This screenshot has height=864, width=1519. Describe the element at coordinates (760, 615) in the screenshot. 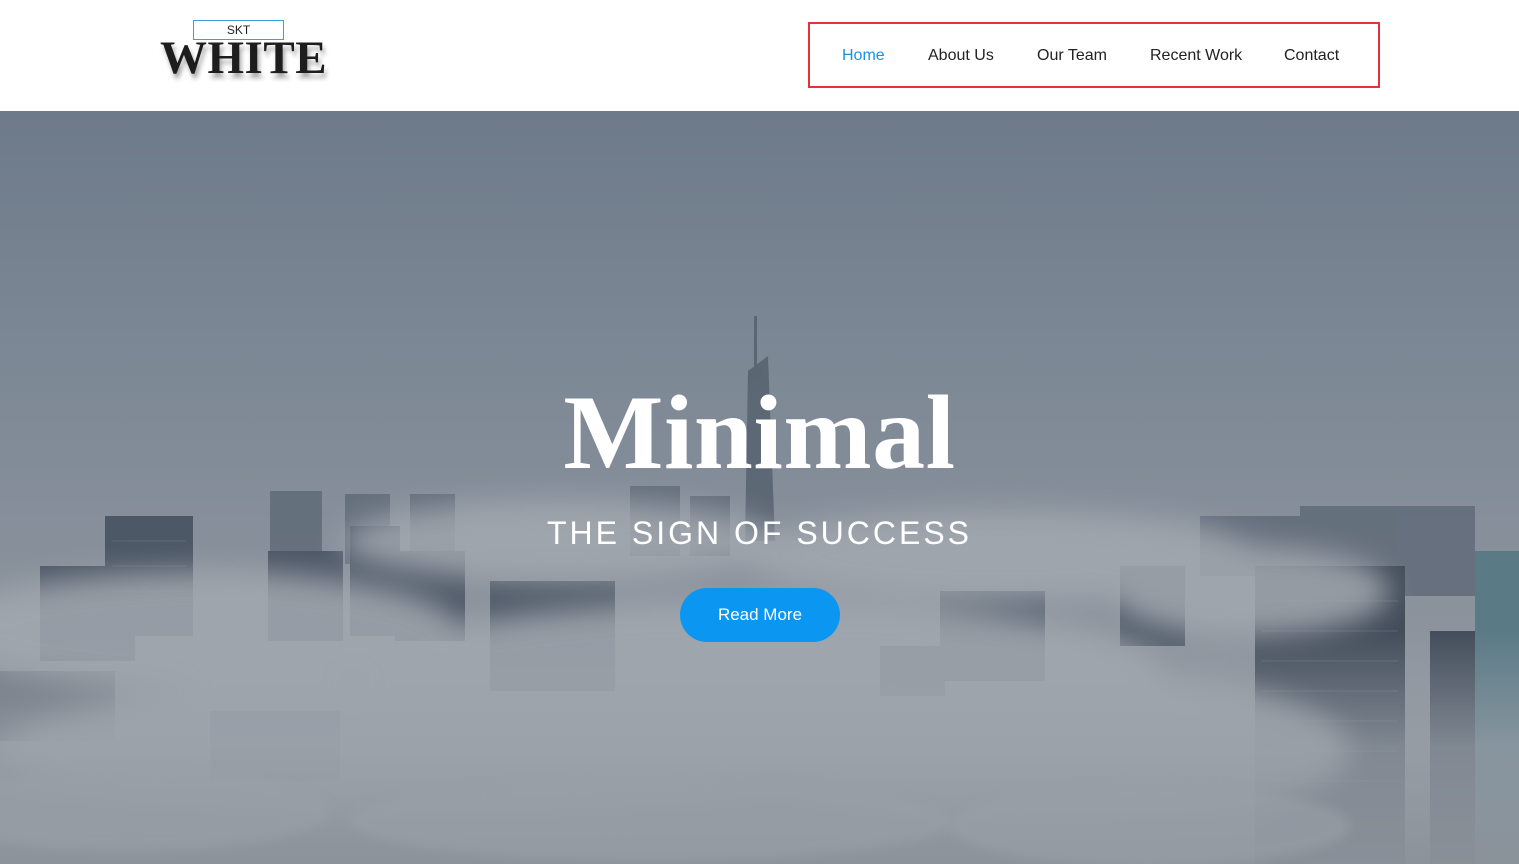

I see `read-more-button: Read More` at that location.